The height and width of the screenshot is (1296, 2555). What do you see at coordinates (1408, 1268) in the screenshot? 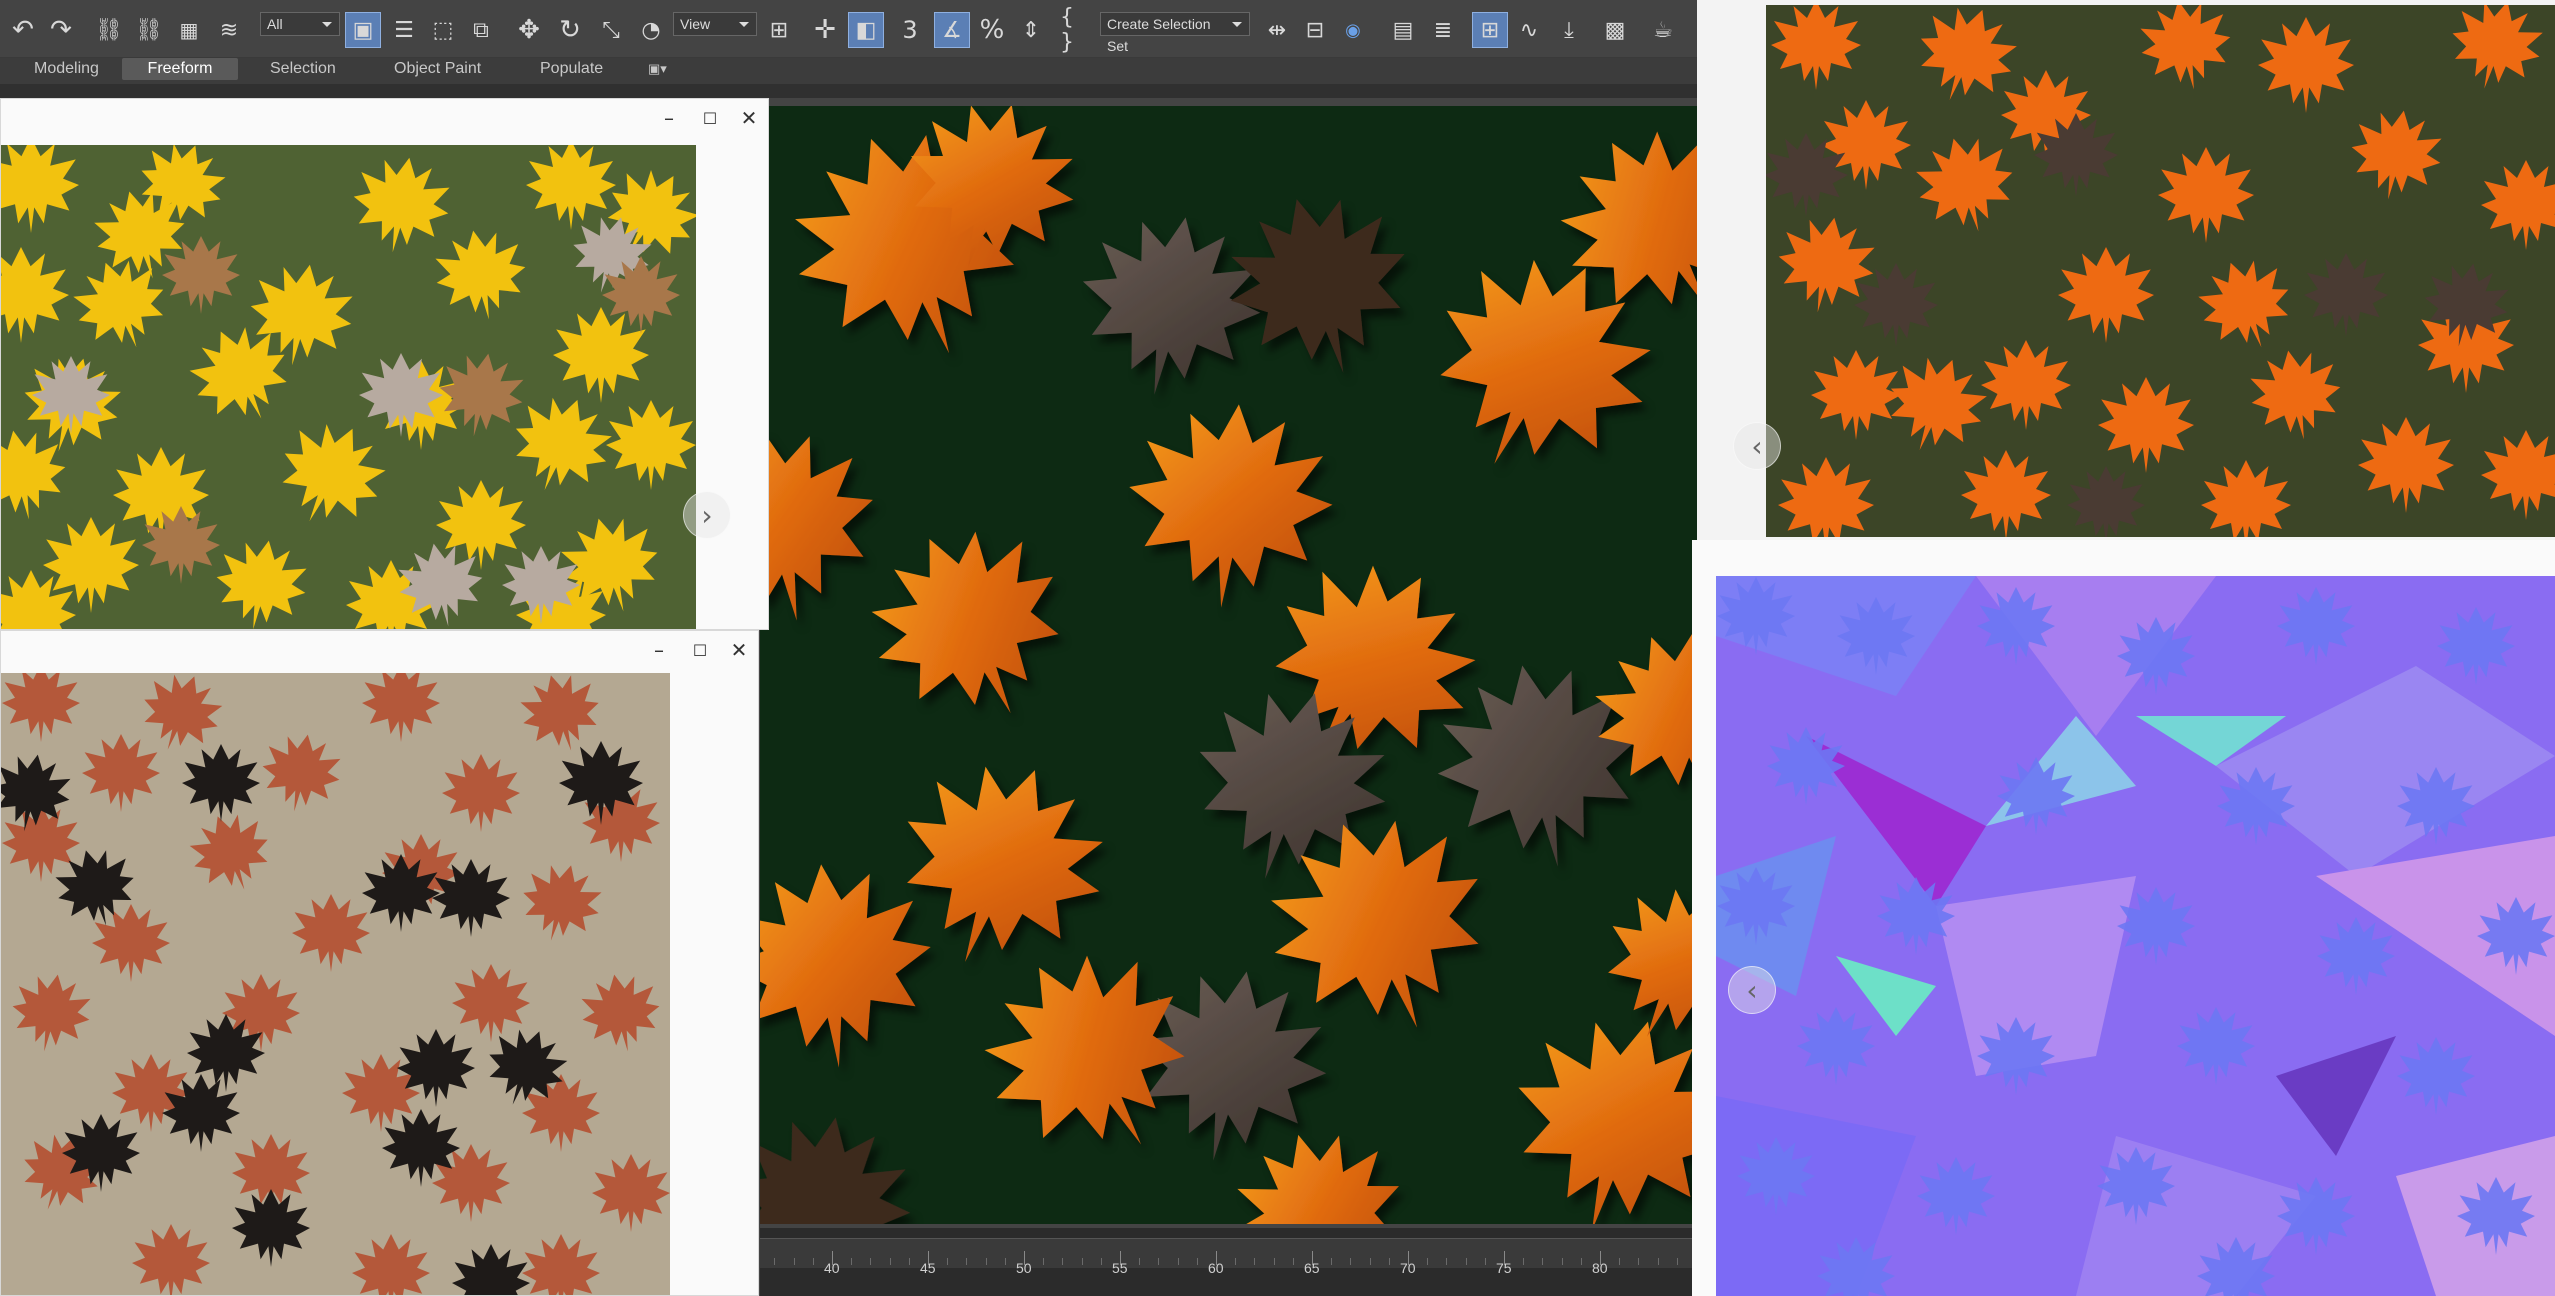
I see `timeline-frame-label: 70` at bounding box center [1408, 1268].